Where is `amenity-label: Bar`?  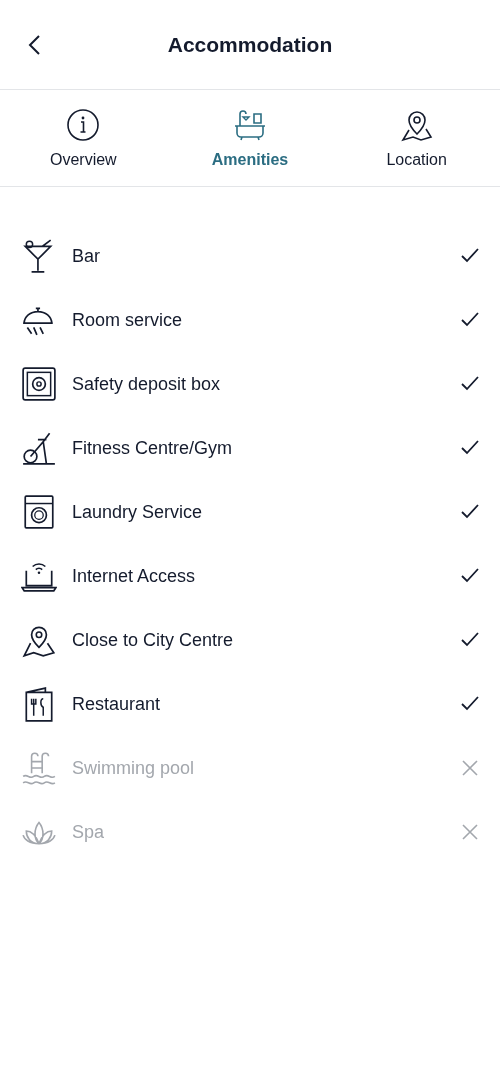 amenity-label: Bar is located at coordinates (86, 256).